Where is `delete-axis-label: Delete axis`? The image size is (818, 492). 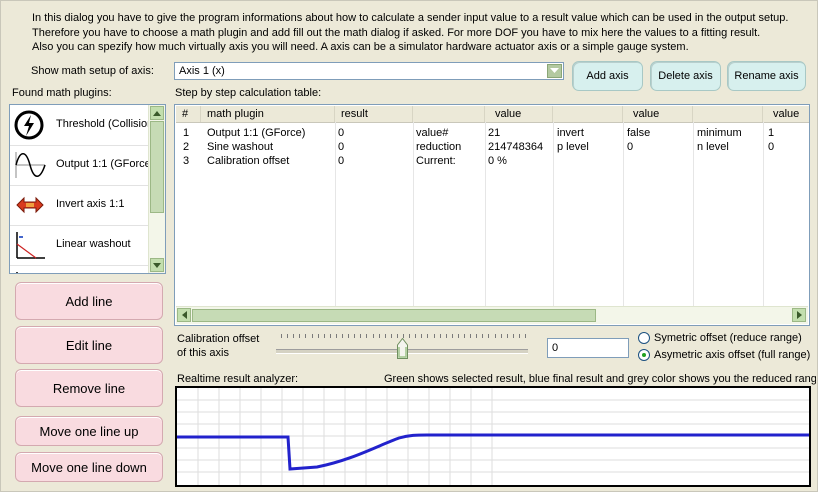
delete-axis-label: Delete axis is located at coordinates (685, 76).